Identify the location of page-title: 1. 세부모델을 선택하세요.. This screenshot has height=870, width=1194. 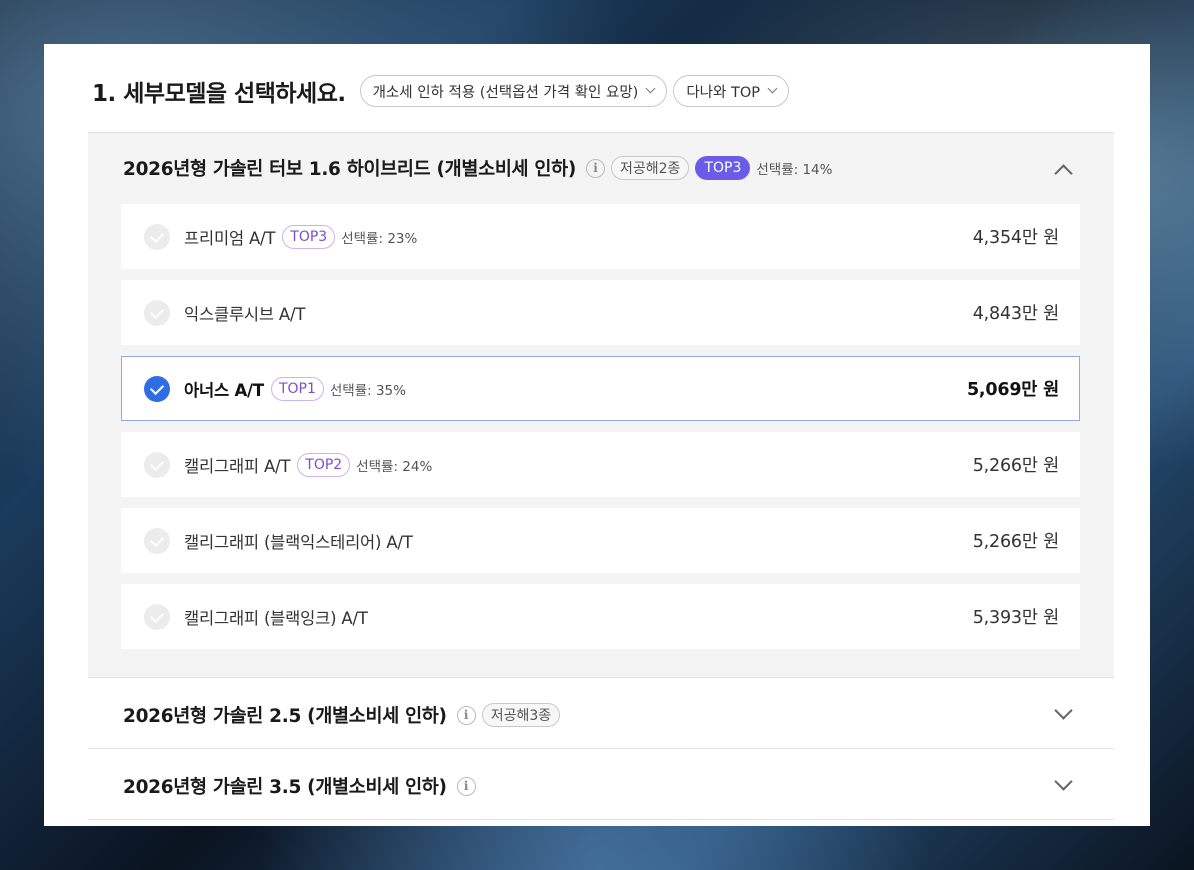
(219, 94).